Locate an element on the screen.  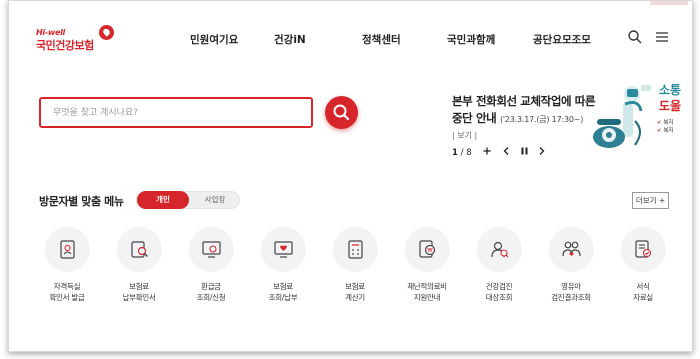
banner-check-2: ✔ 복지 is located at coordinates (665, 130).